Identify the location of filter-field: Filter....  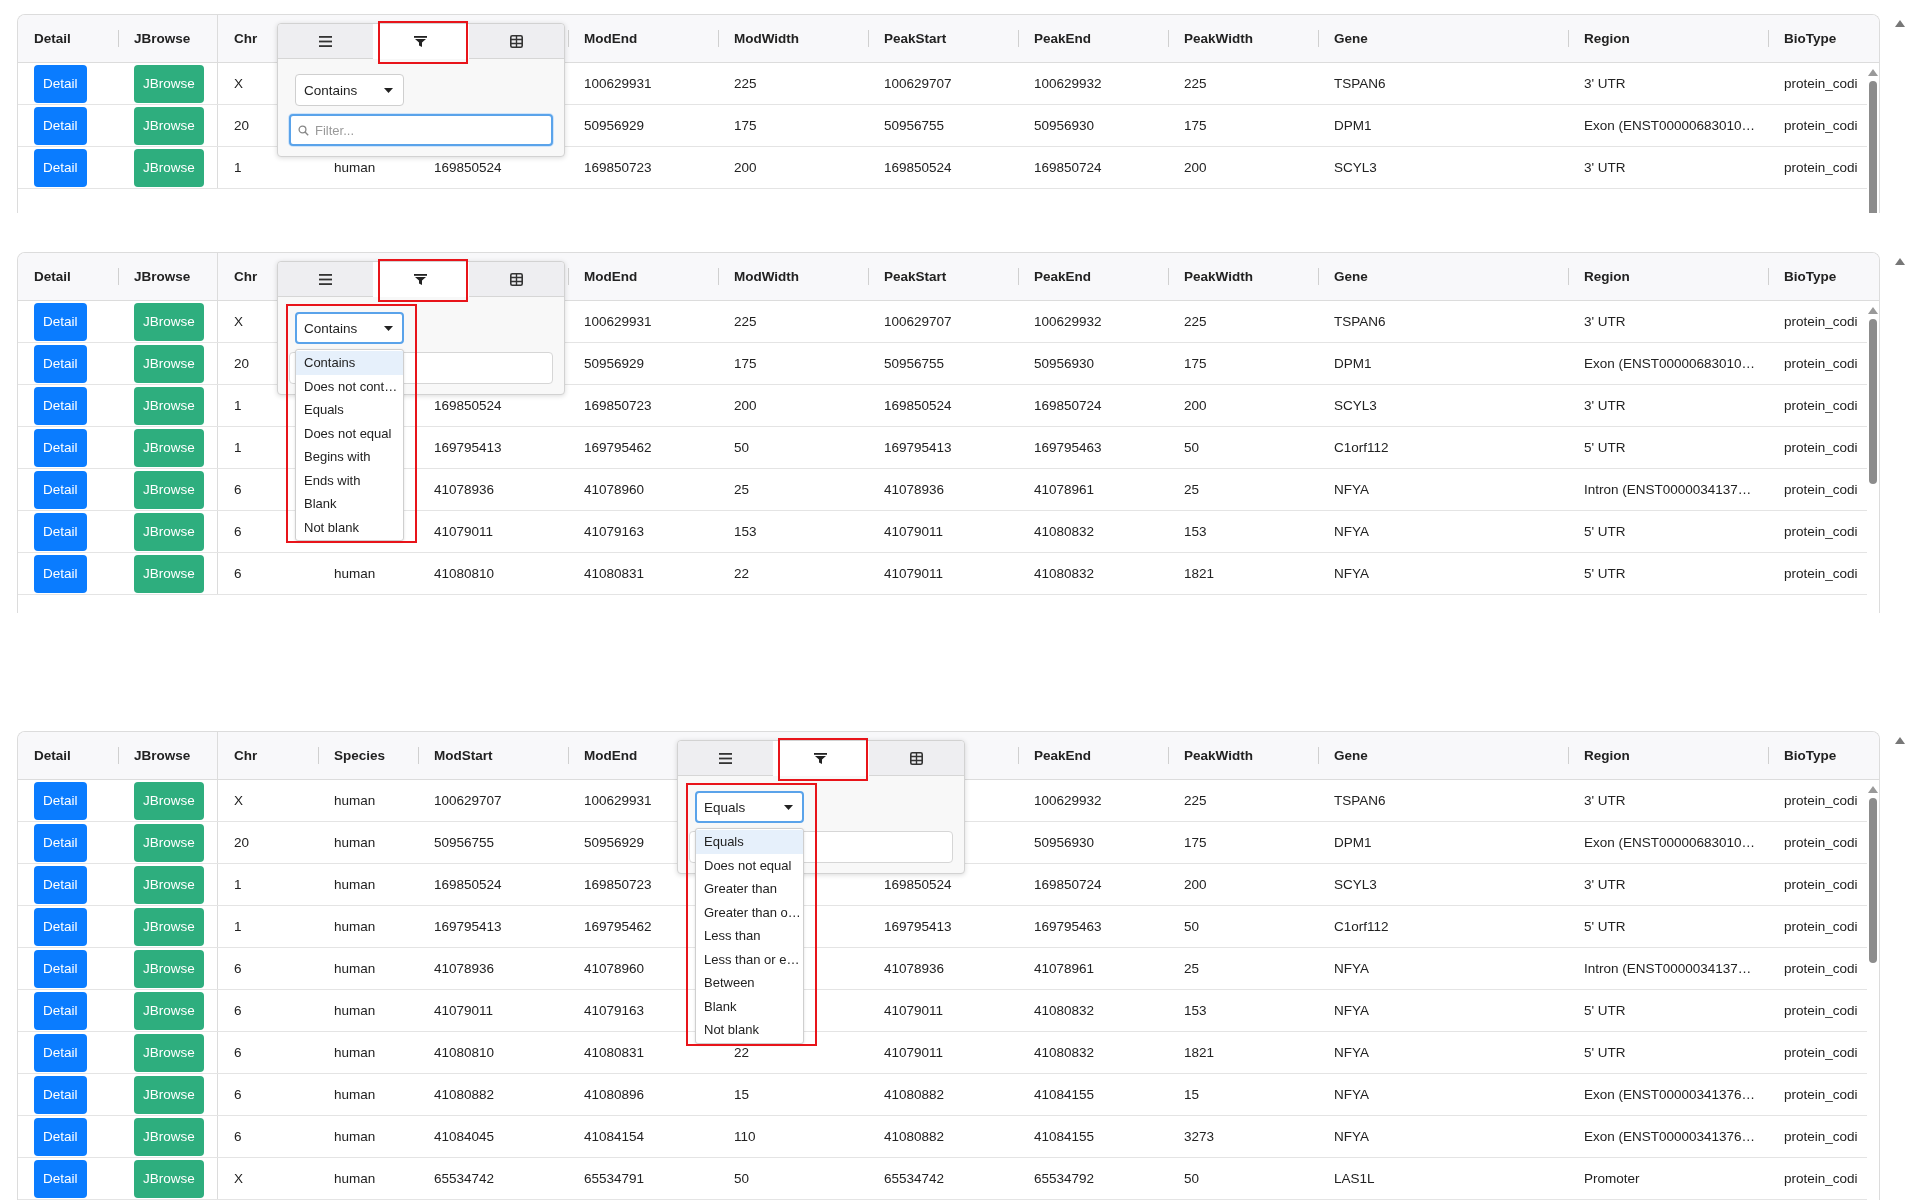
(421, 130).